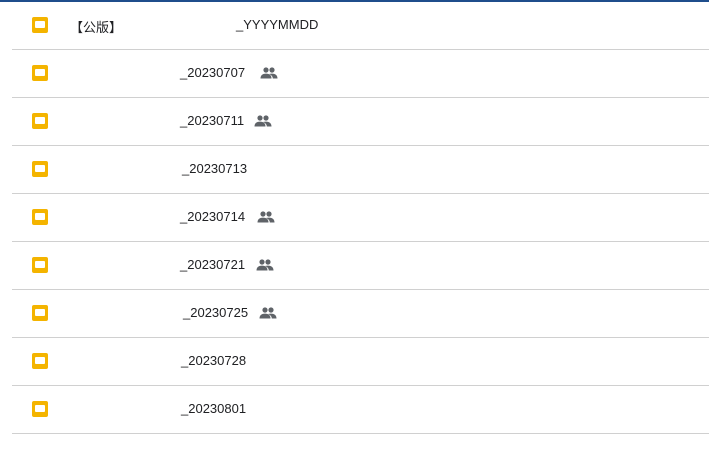 The height and width of the screenshot is (473, 709). I want to click on file-name: _20230728, so click(213, 360).